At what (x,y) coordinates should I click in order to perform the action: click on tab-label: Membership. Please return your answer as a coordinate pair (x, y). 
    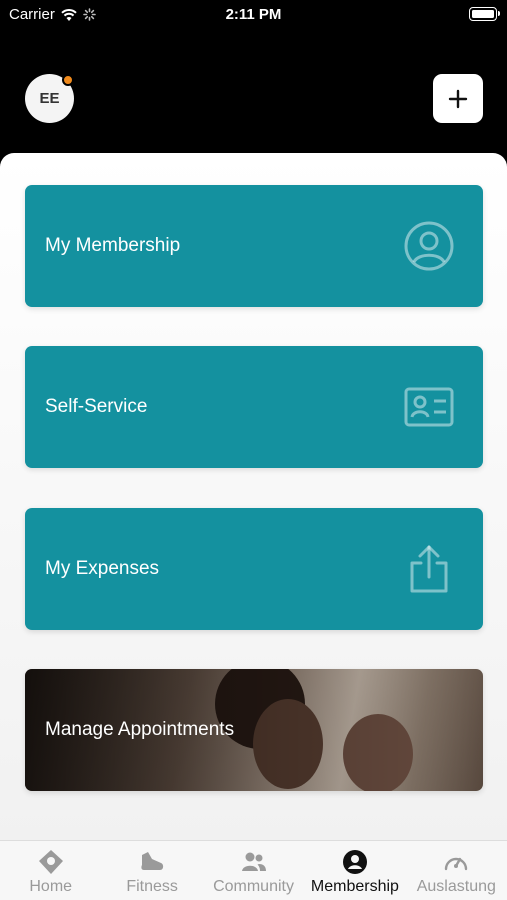
    Looking at the image, I should click on (354, 886).